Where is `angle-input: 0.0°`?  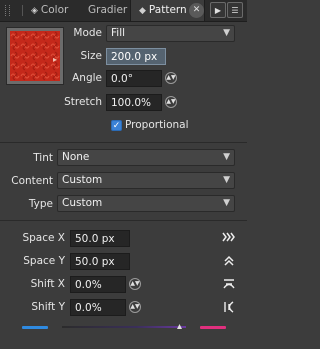 angle-input: 0.0° is located at coordinates (134, 78).